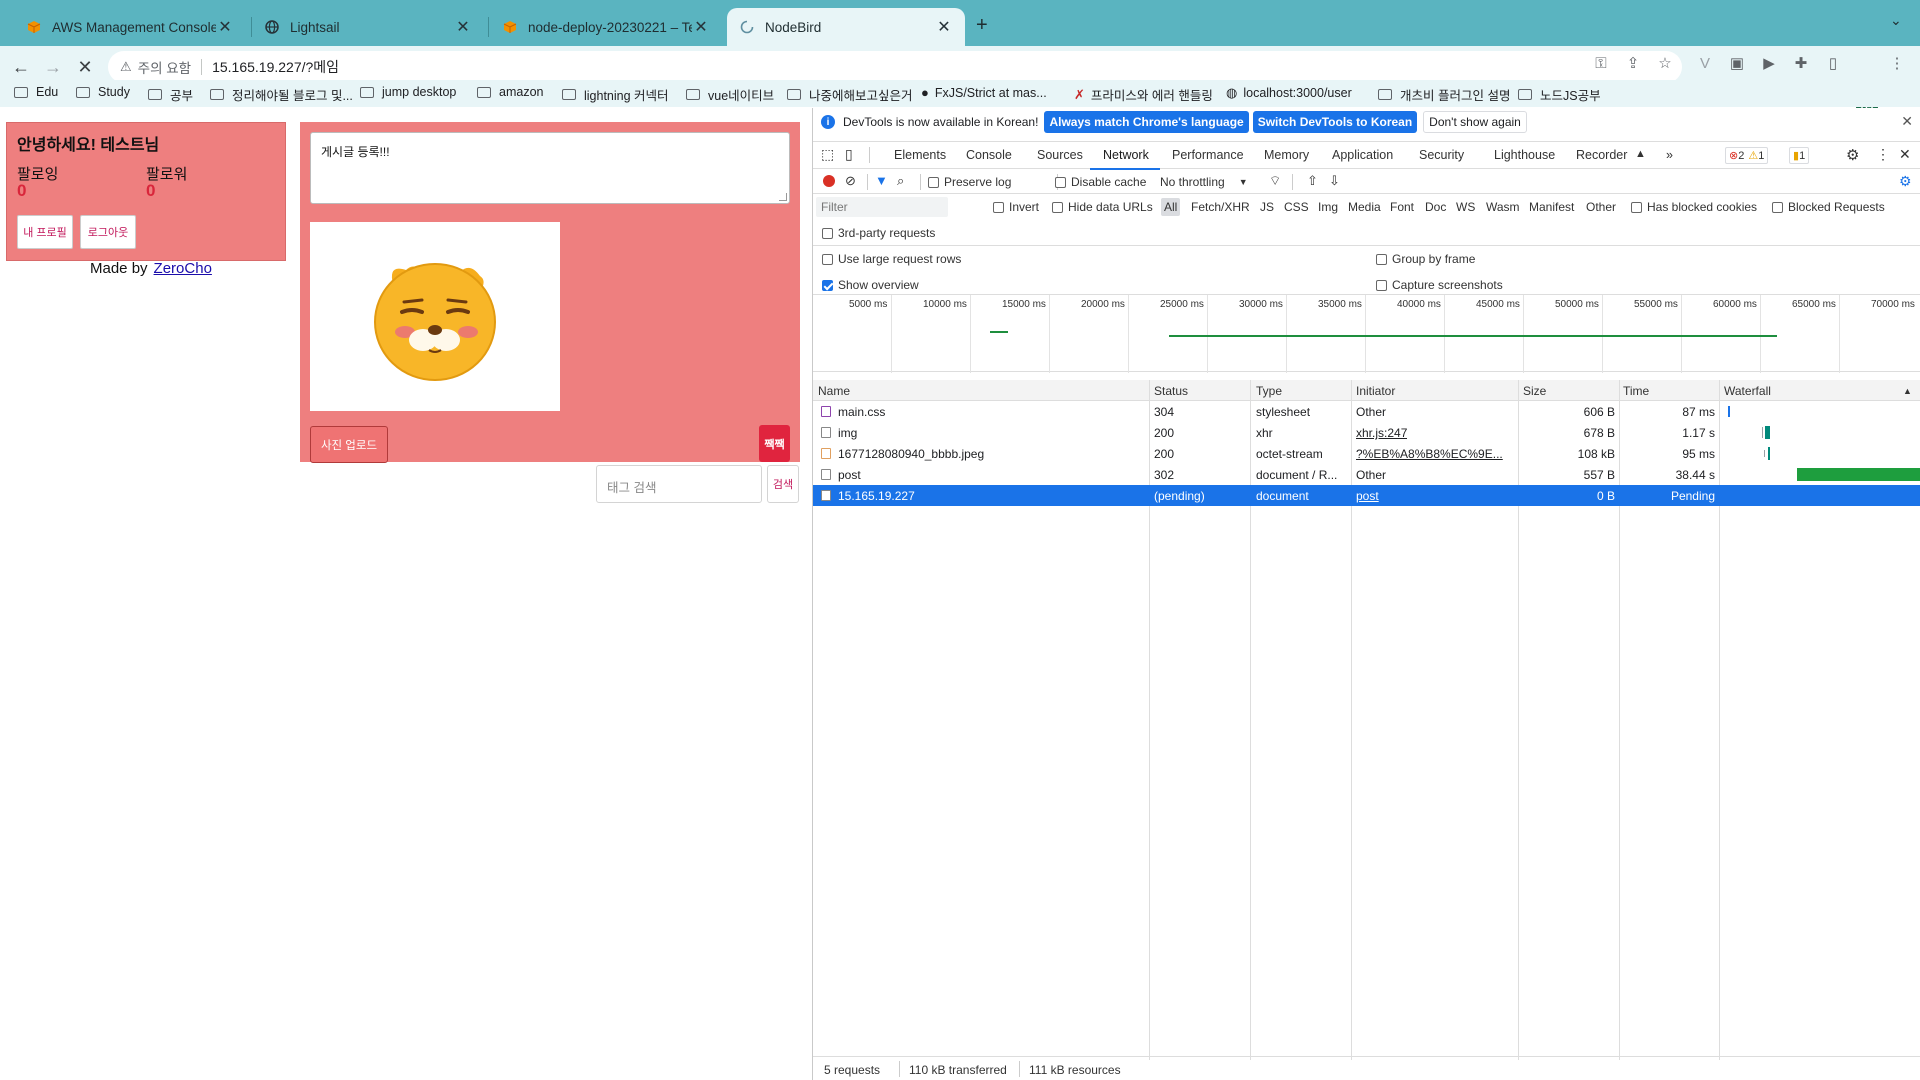  I want to click on stop-loading-icon: ✕, so click(85, 67).